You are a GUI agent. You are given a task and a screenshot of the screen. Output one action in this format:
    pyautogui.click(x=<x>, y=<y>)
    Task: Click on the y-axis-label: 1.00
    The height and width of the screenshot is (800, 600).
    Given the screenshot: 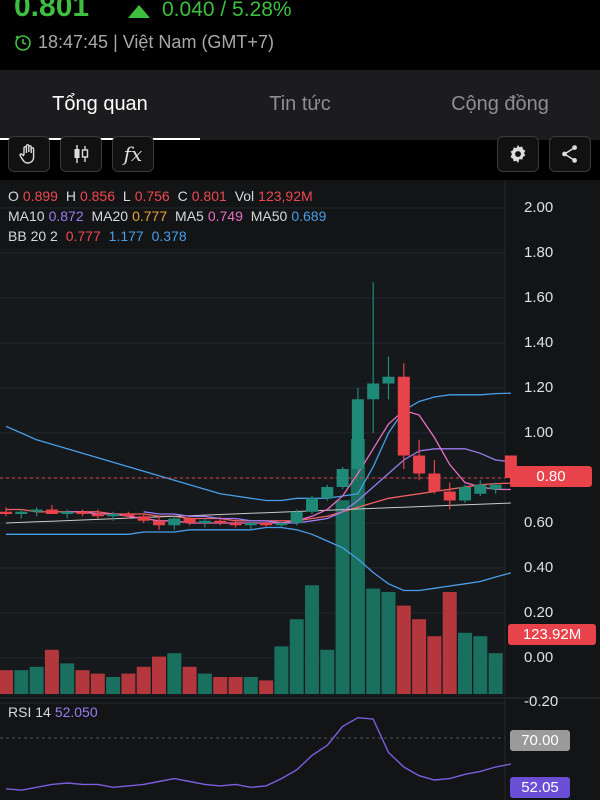 What is the action you would take?
    pyautogui.click(x=539, y=432)
    